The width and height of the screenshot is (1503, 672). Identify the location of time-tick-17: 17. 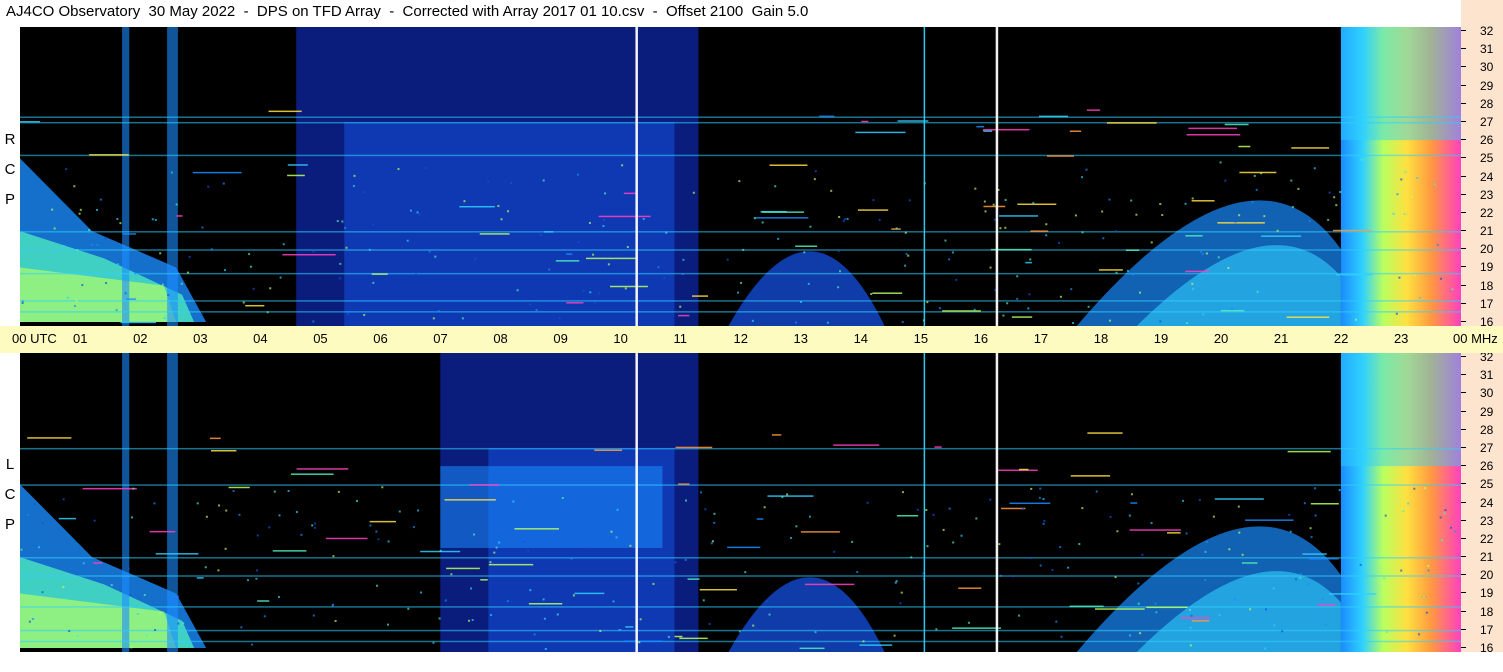
(1041, 338).